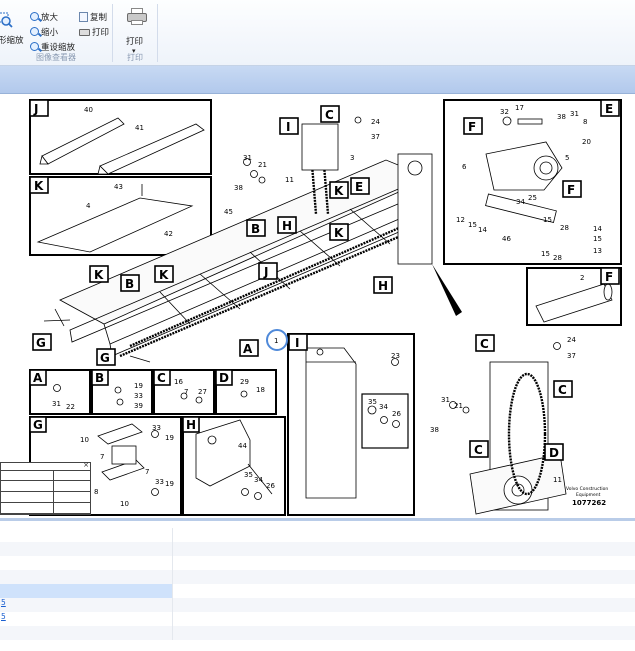  What do you see at coordinates (135, 33) in the screenshot?
I see `print-group: 打印 ▾ 打印` at bounding box center [135, 33].